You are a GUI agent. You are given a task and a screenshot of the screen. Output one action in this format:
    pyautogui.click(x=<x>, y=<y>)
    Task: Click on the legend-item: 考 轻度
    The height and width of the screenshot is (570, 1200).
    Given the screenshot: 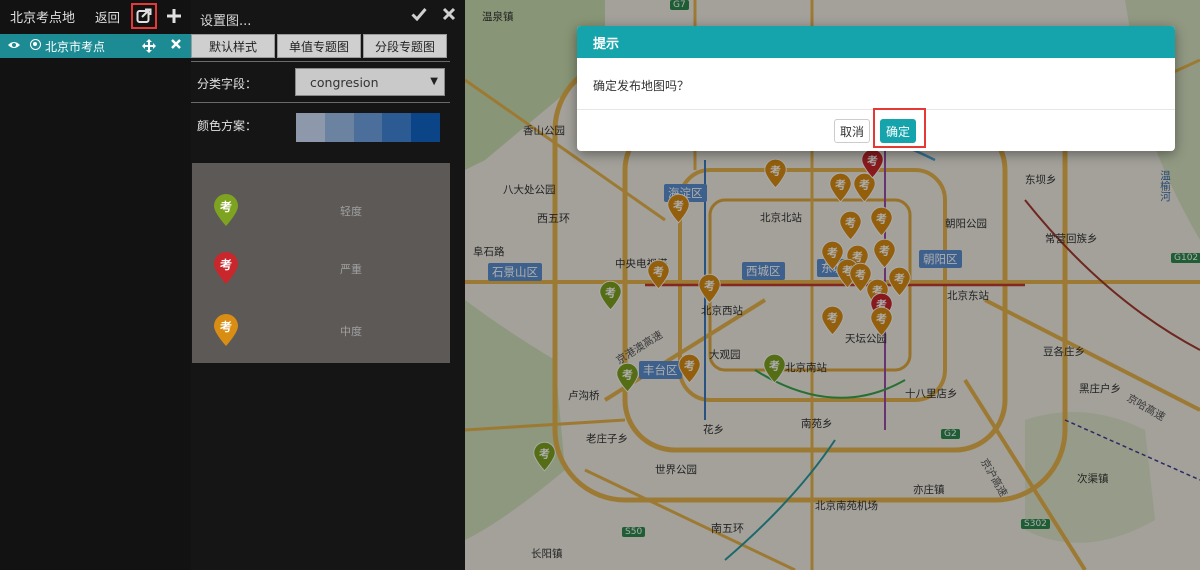 What is the action you would take?
    pyautogui.click(x=321, y=211)
    